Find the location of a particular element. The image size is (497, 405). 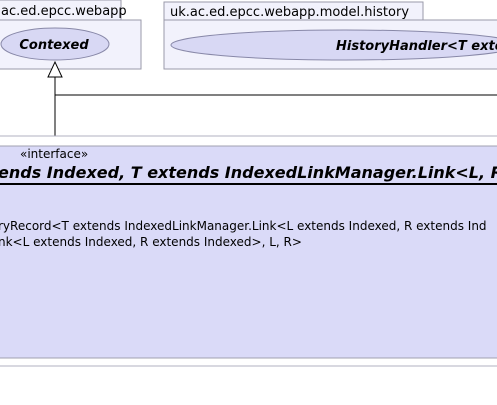

package-left-name: ac.ed.epcc.webapp is located at coordinates (64, 11).